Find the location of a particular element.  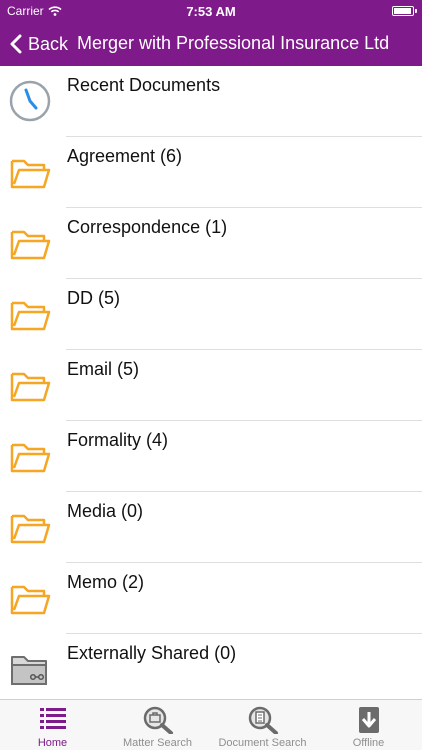

clock-icon is located at coordinates (30, 101).